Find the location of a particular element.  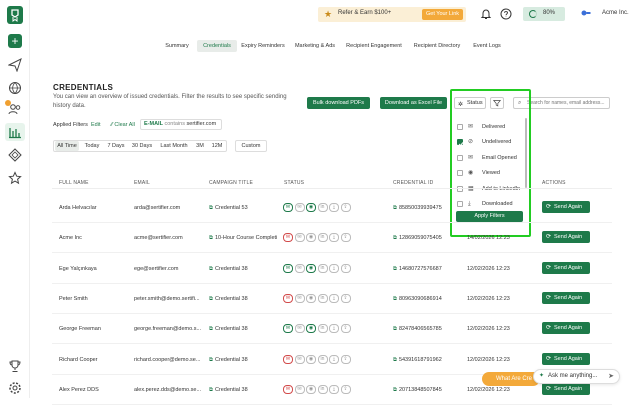

cell-campaign: ⧉ Credential 53 is located at coordinates (244, 208).